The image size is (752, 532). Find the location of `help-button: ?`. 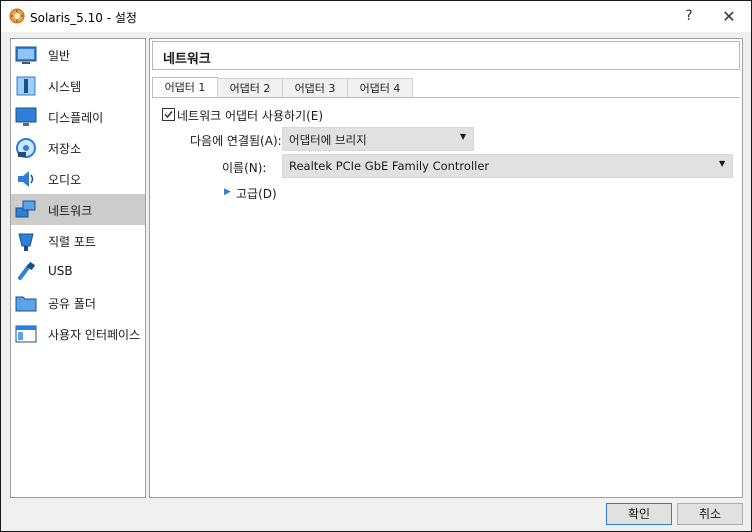

help-button: ? is located at coordinates (689, 16).